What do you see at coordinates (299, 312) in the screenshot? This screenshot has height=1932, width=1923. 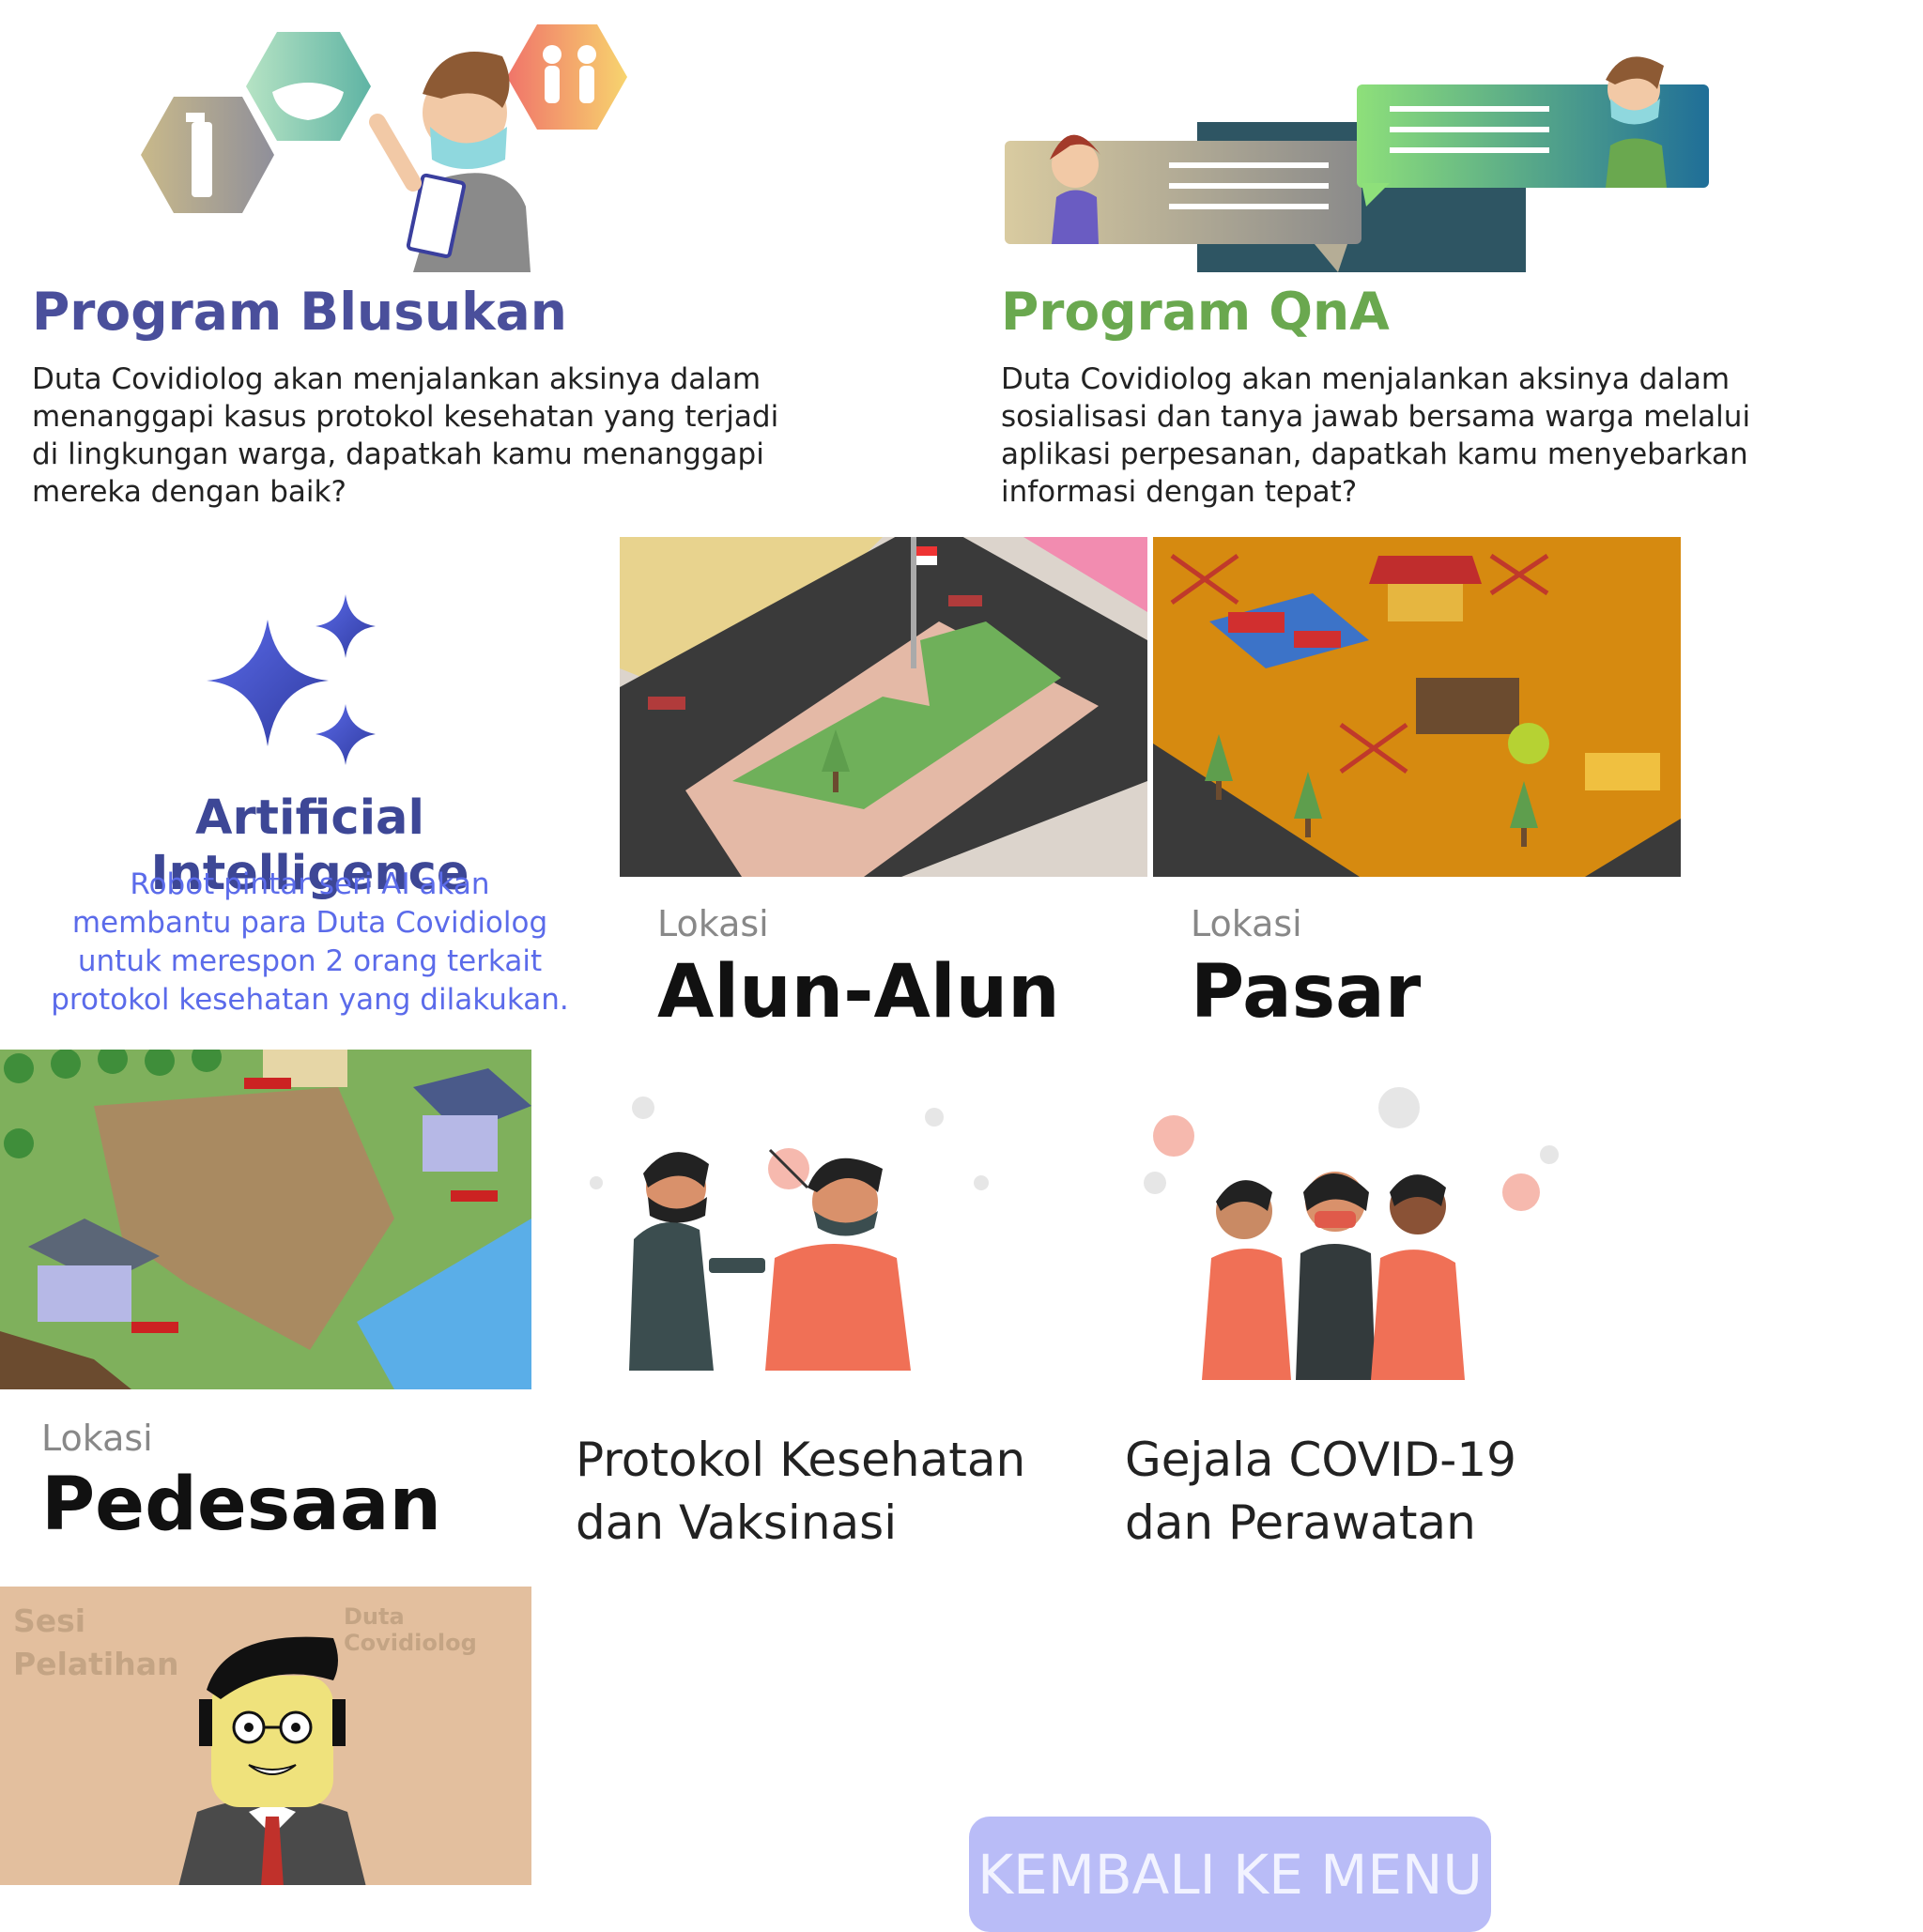 I see `program-blusukan-title: Program Blusukan` at bounding box center [299, 312].